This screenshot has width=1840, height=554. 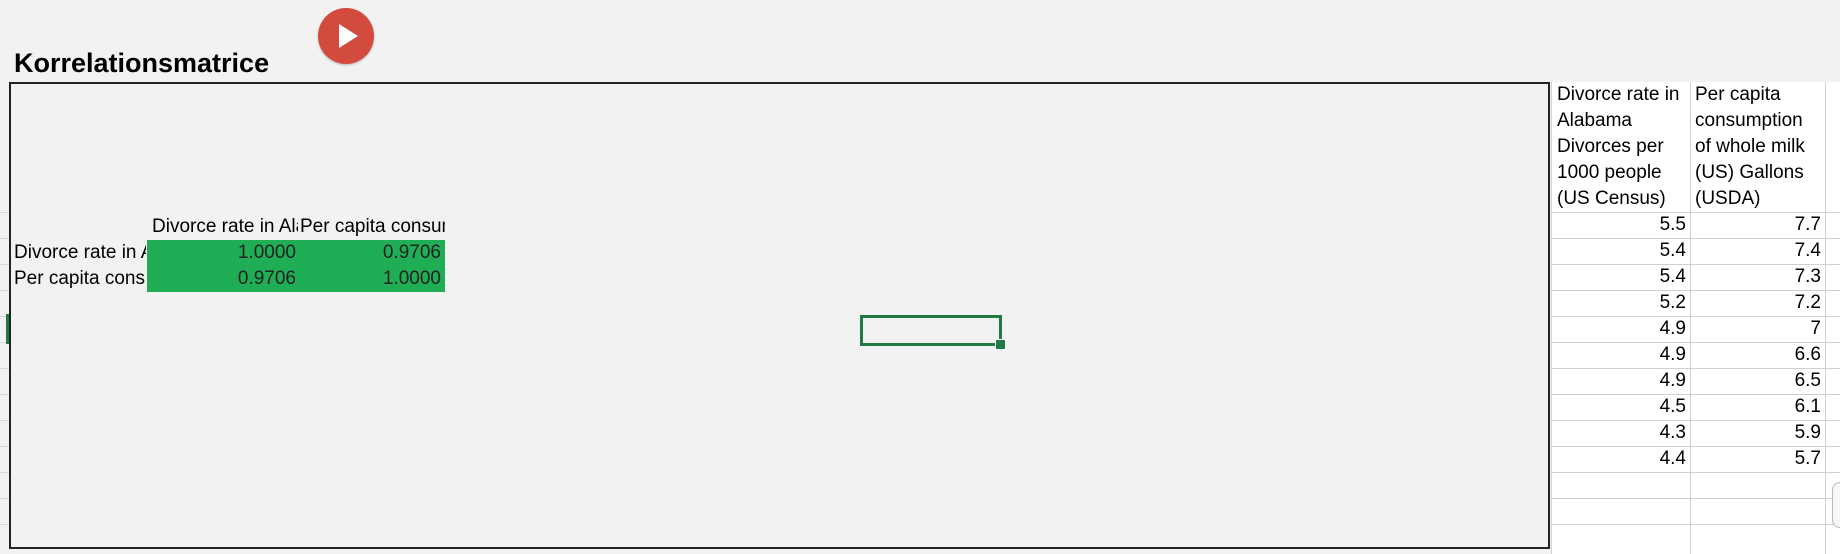 What do you see at coordinates (80, 253) in the screenshot?
I see `matrix-row-label: Divorce rate in Alabama` at bounding box center [80, 253].